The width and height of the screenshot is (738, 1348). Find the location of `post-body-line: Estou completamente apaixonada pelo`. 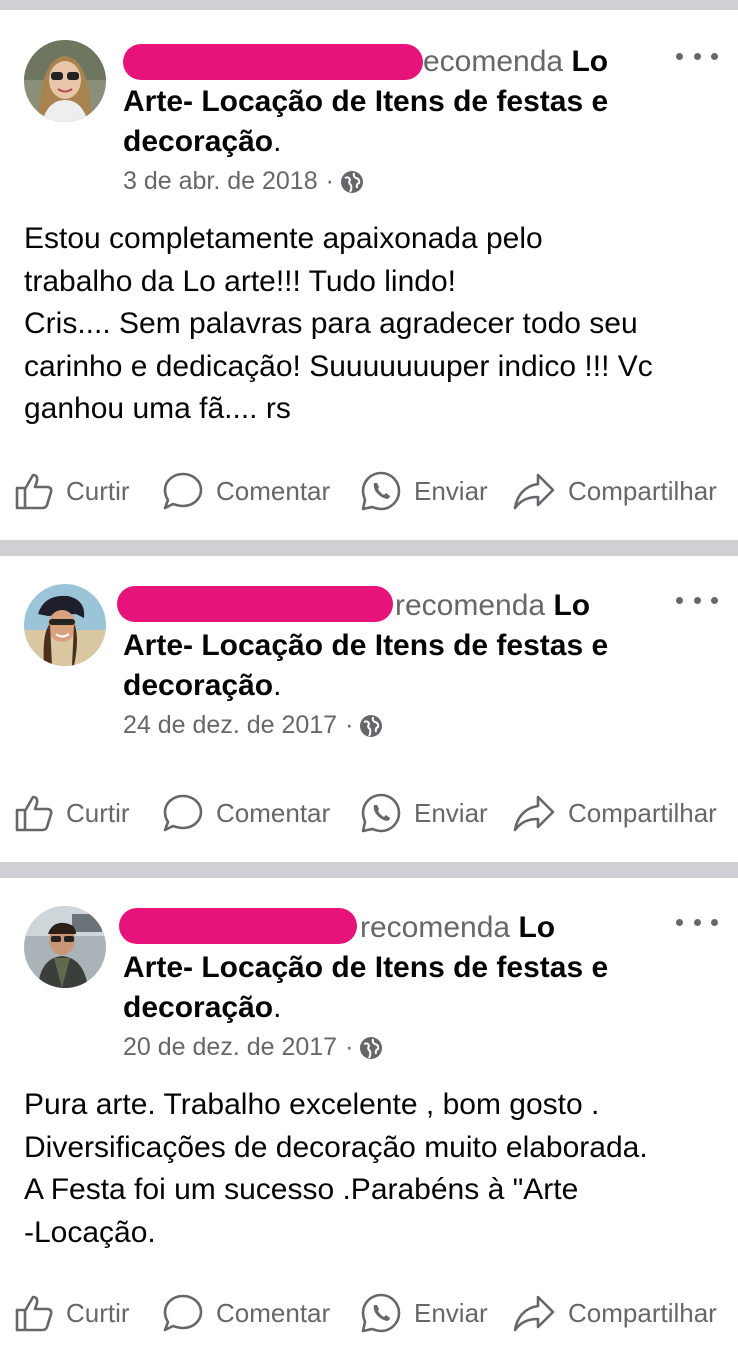

post-body-line: Estou completamente apaixonada pelo is located at coordinates (283, 238).